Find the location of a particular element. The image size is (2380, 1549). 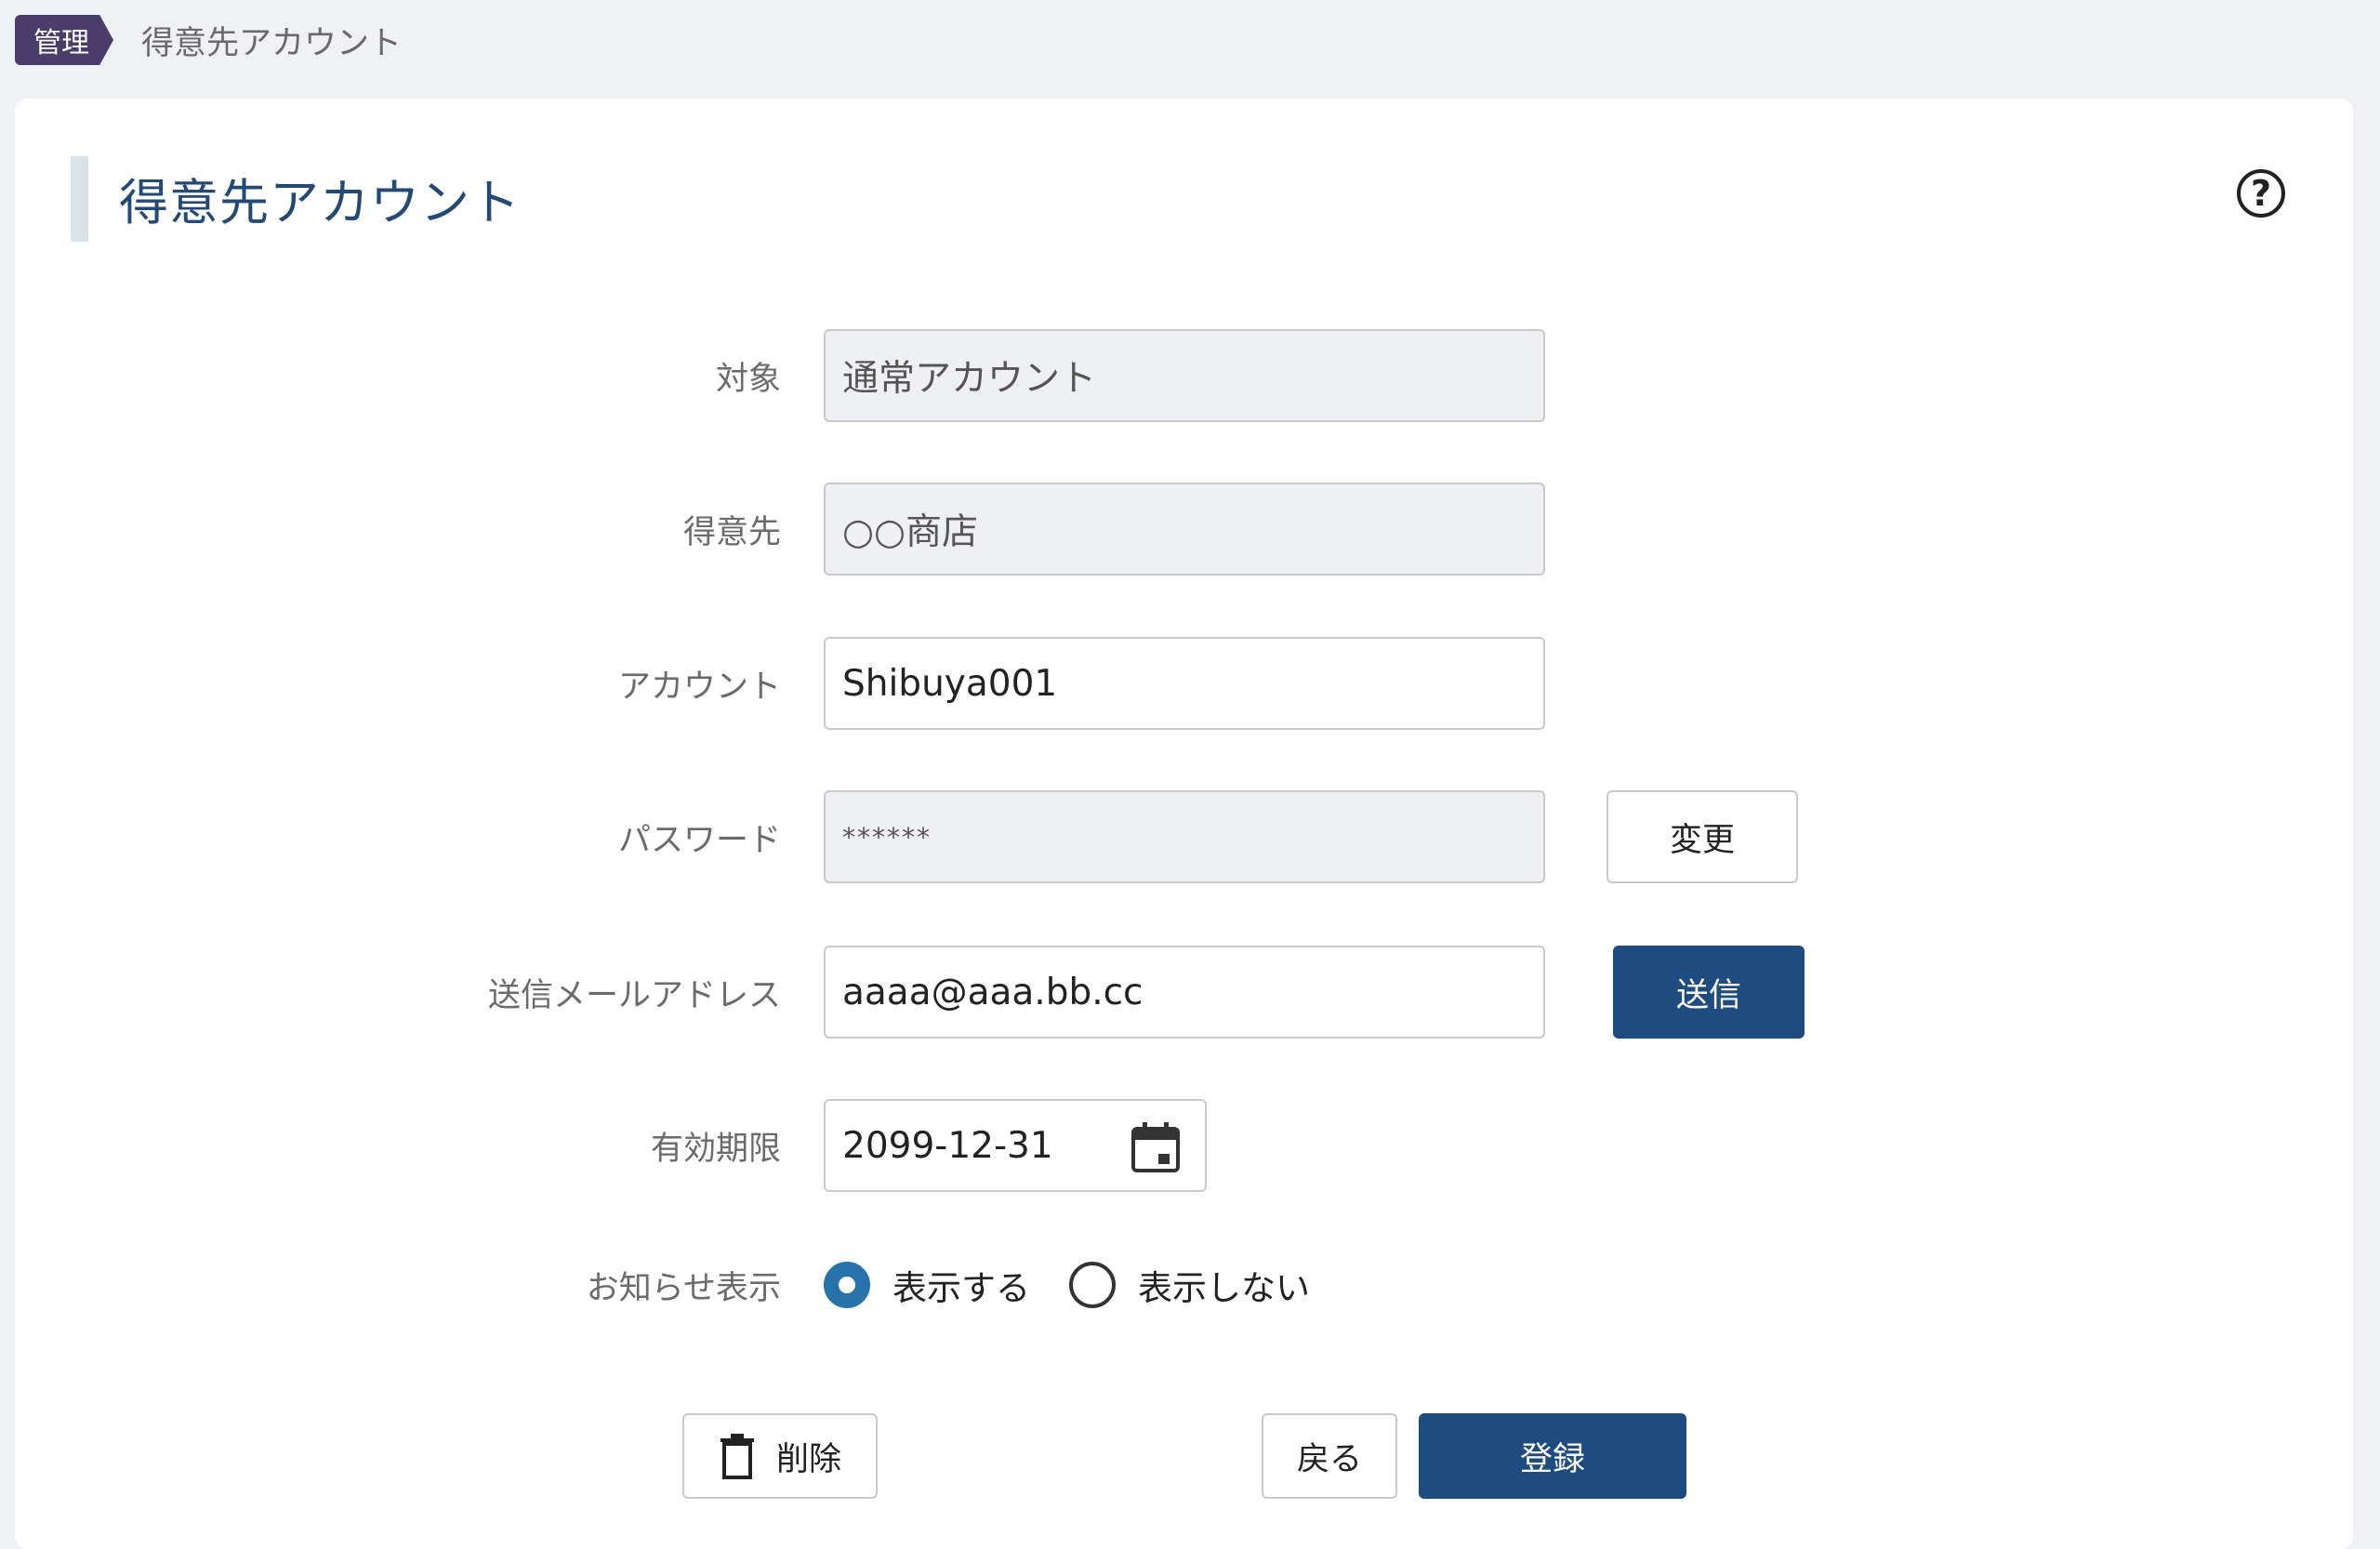

notice-option-show: 表示する is located at coordinates (927, 1285).